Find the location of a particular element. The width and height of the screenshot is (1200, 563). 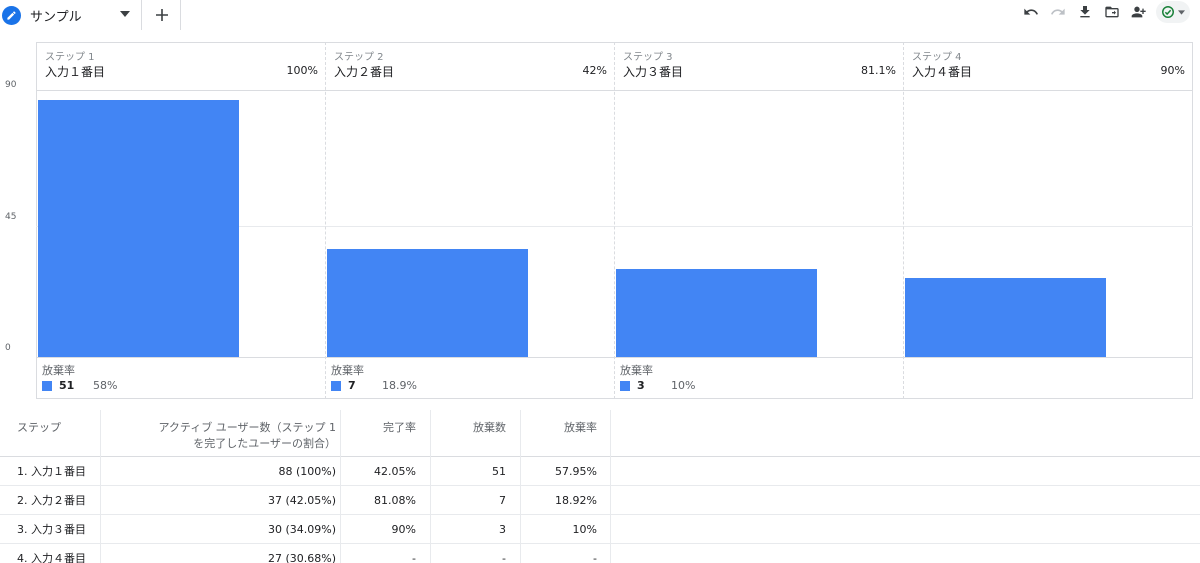

cell-step: 2. 入力２番目 is located at coordinates (51, 500).